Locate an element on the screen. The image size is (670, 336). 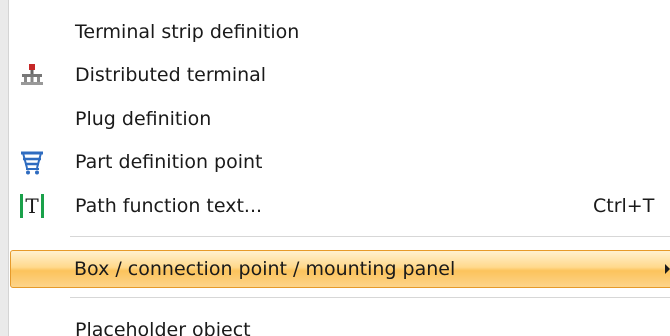
menu-item-label: Distributed terminal is located at coordinates (171, 75).